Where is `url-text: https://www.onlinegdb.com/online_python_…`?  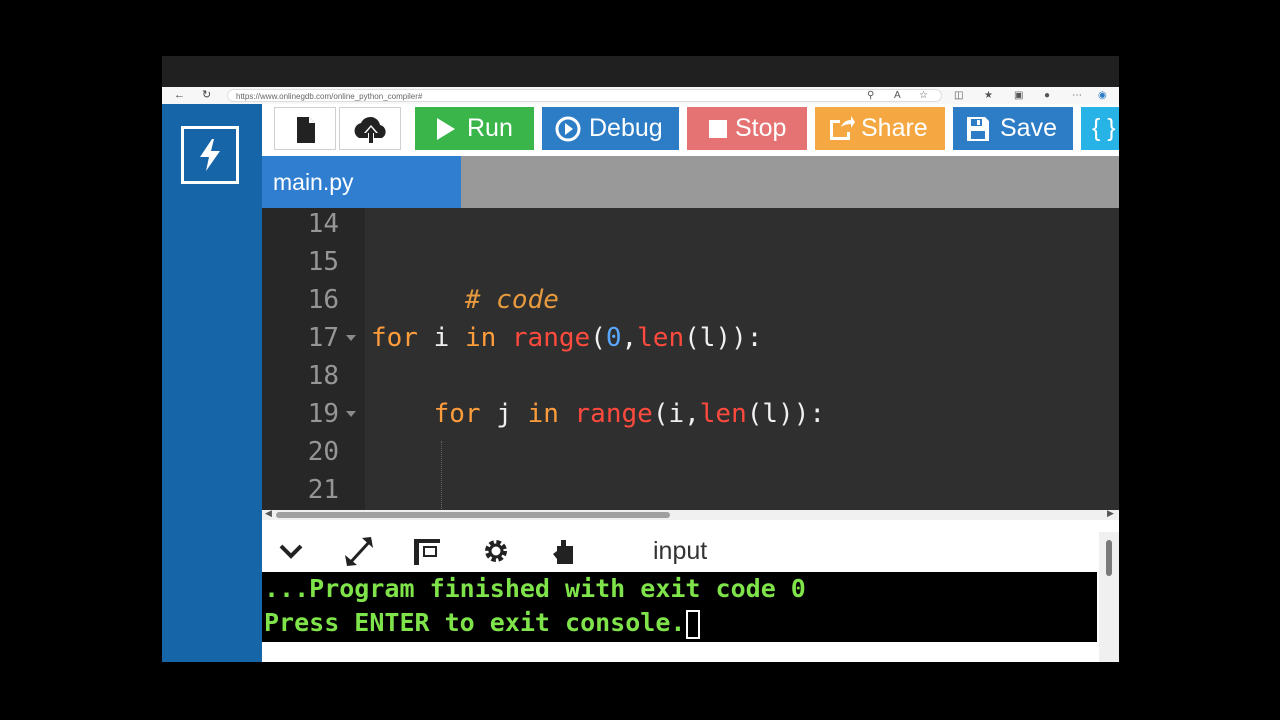
url-text: https://www.onlinegdb.com/online_python_… is located at coordinates (329, 96).